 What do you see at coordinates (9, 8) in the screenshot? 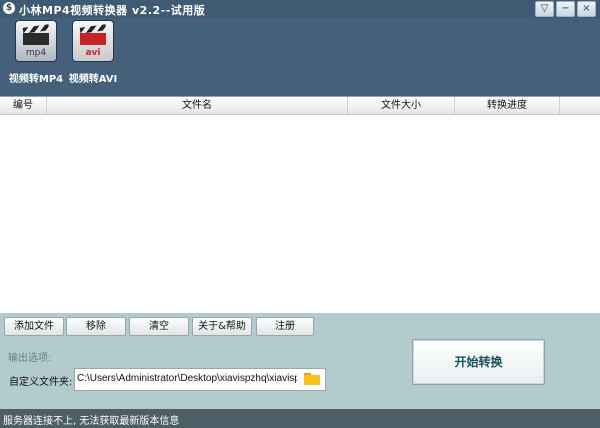
I see `app-logo-icon: $` at bounding box center [9, 8].